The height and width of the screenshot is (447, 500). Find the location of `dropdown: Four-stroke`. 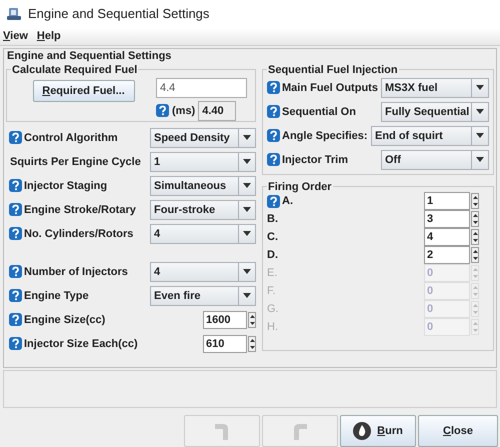

dropdown: Four-stroke is located at coordinates (203, 210).